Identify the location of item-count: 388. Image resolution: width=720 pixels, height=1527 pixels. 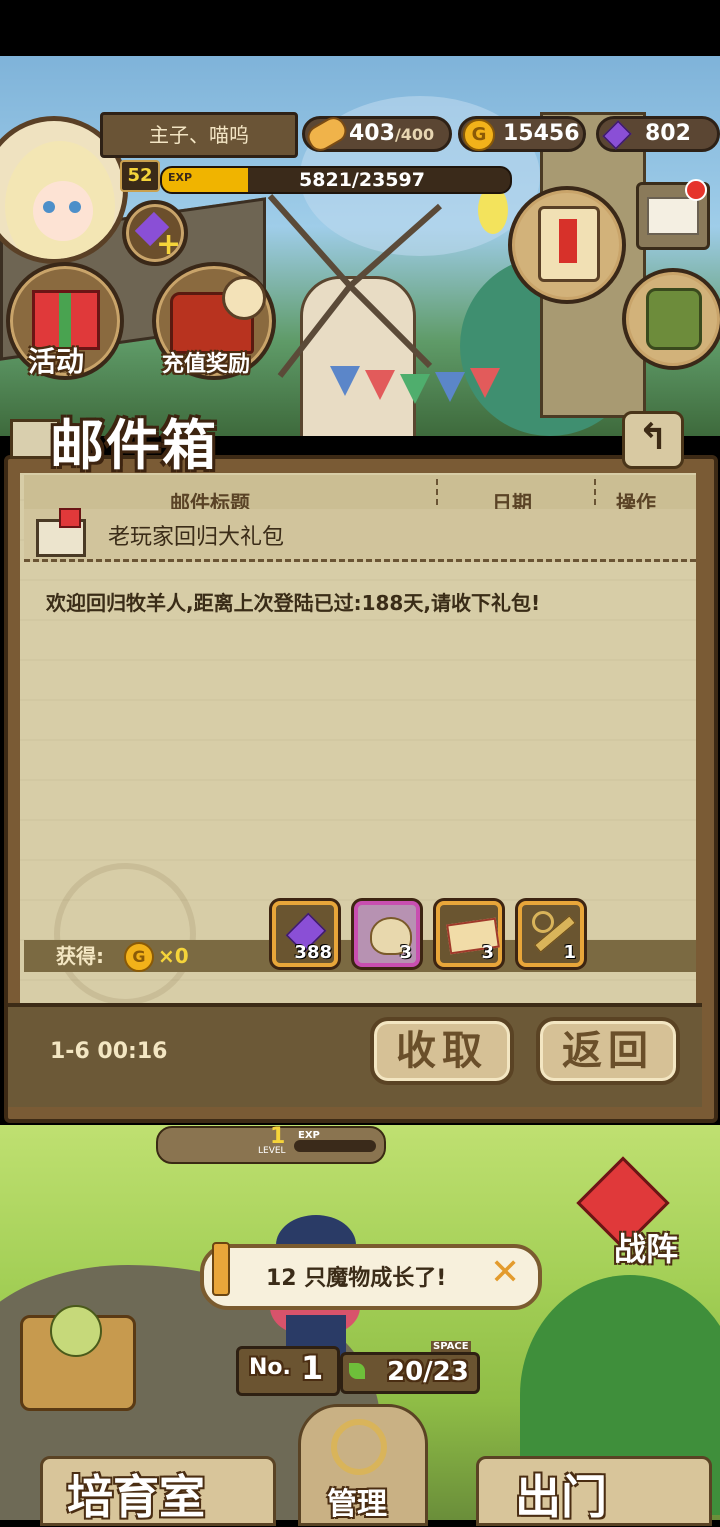
(313, 952).